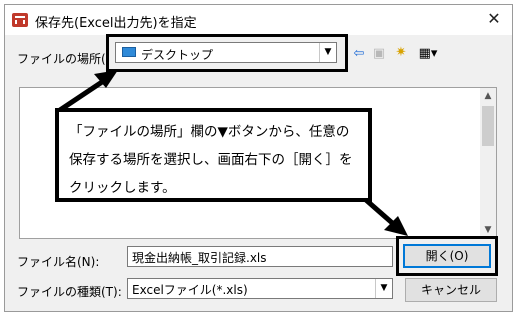 The height and width of the screenshot is (322, 524). I want to click on cancel-button: キャンセル, so click(451, 290).